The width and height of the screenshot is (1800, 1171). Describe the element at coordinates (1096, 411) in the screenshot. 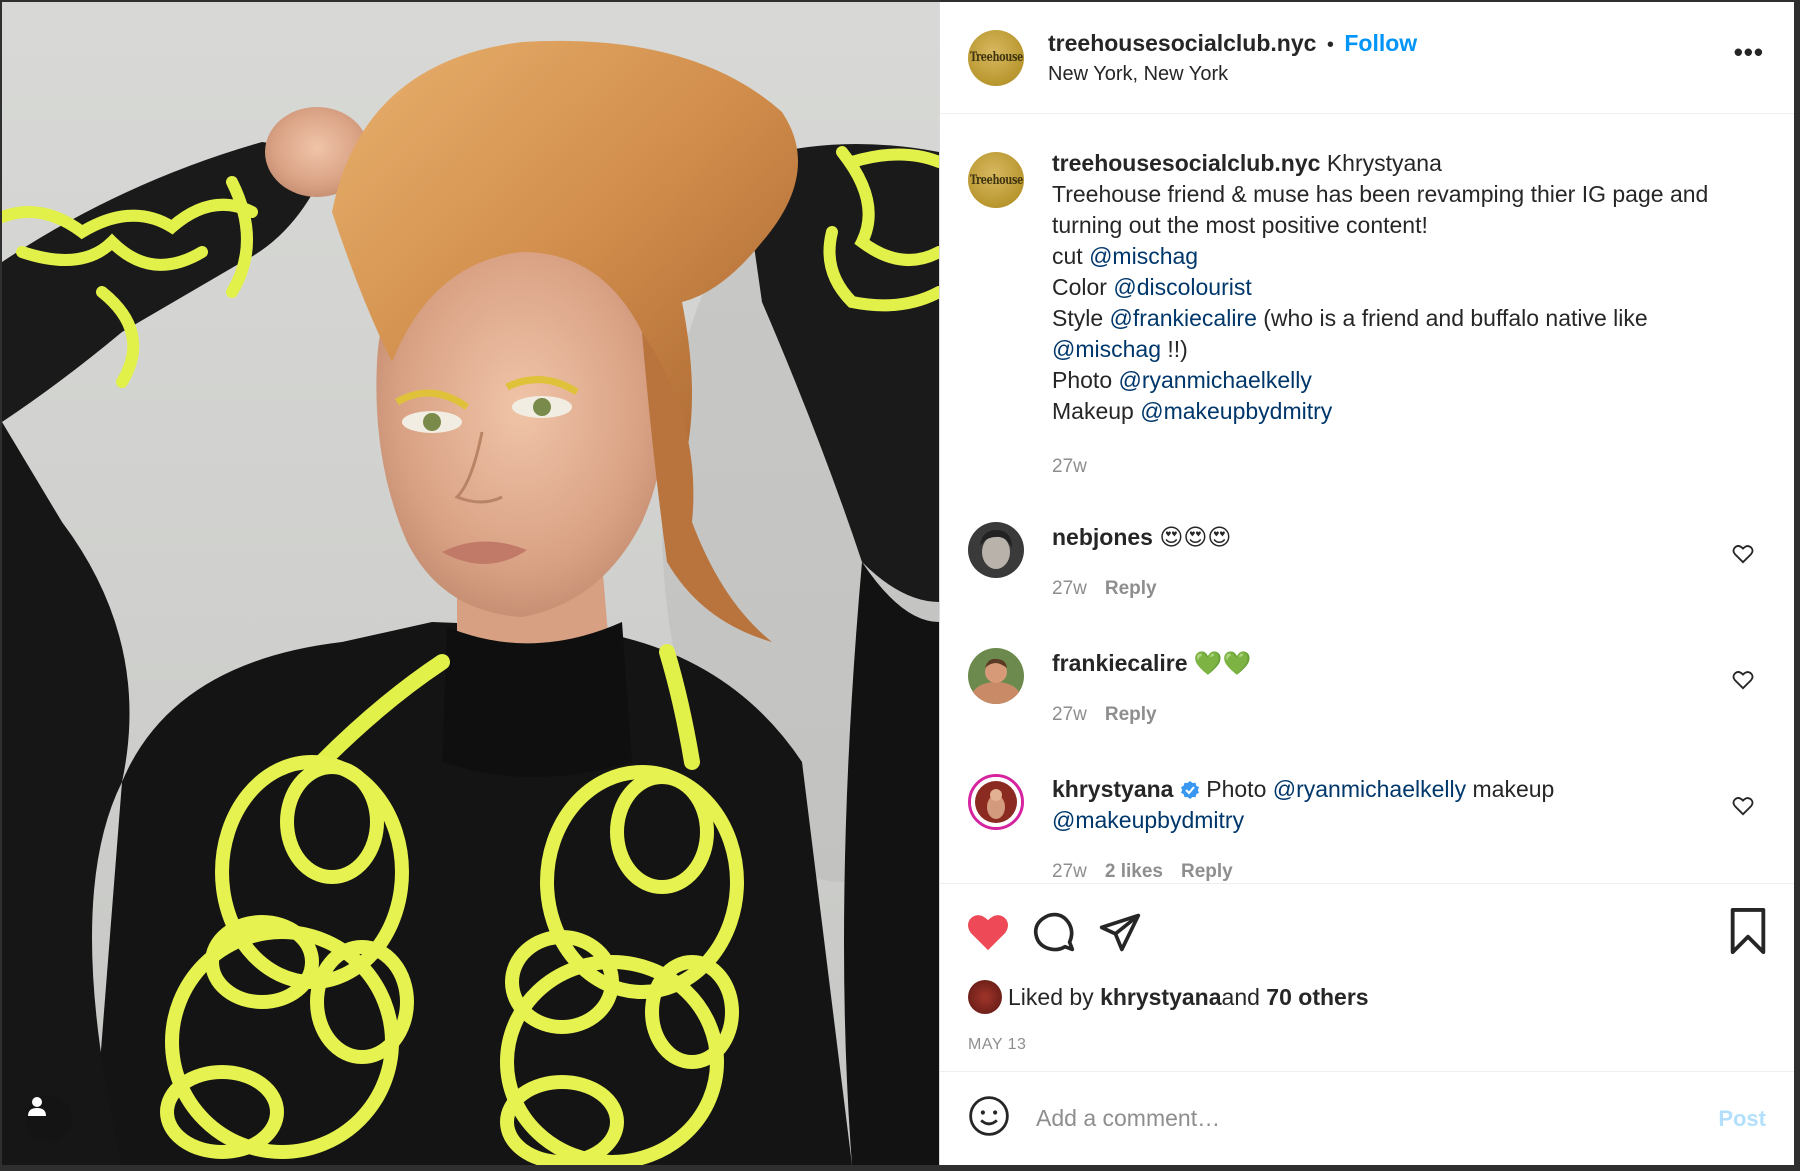

I see `caption-text: Makeup` at that location.